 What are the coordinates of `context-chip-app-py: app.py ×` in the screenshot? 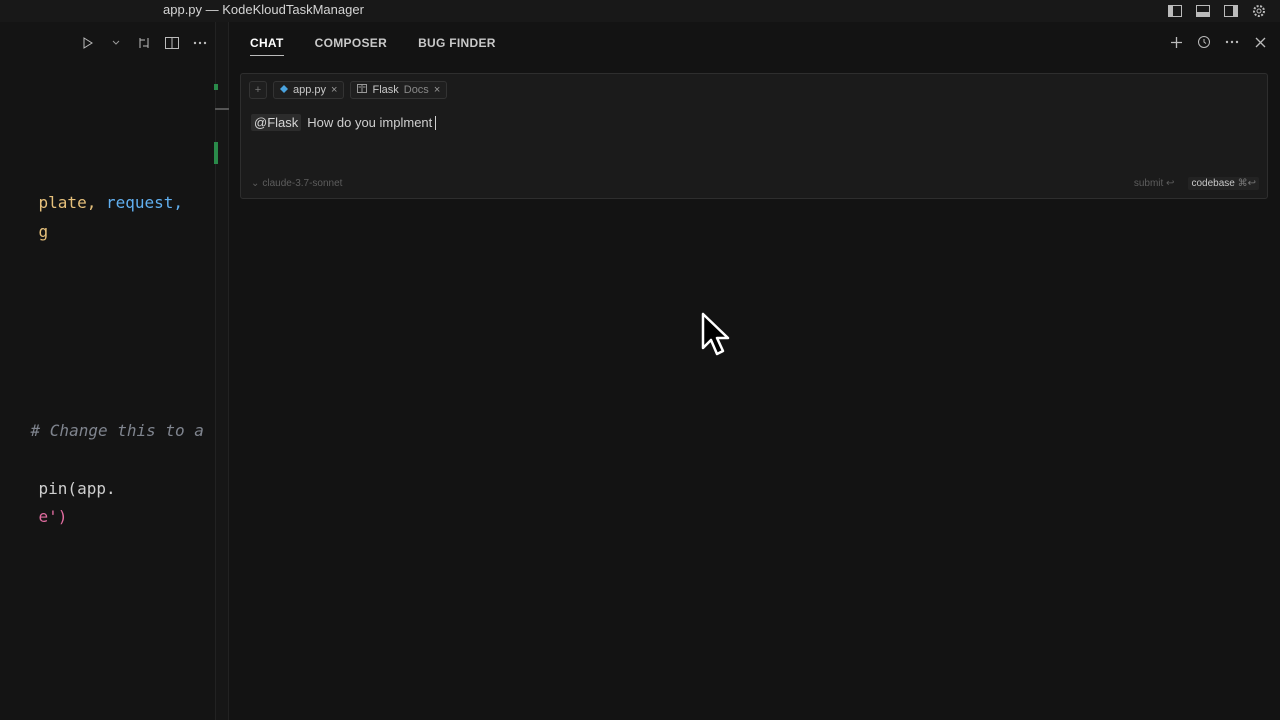 It's located at (309, 90).